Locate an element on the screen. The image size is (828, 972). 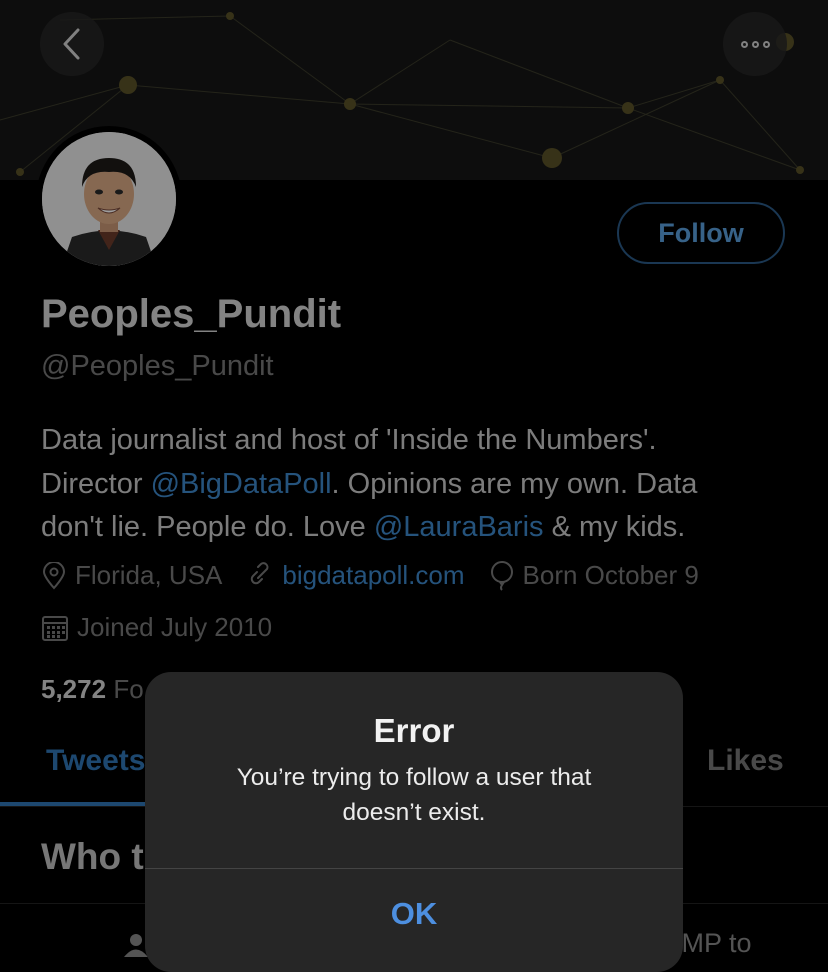
ok-button: OK is located at coordinates (414, 914).